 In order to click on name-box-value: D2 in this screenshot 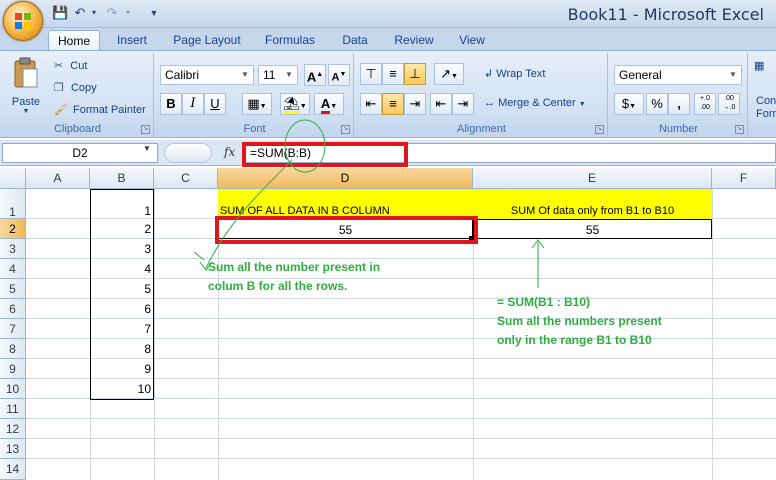, I will do `click(80, 153)`.